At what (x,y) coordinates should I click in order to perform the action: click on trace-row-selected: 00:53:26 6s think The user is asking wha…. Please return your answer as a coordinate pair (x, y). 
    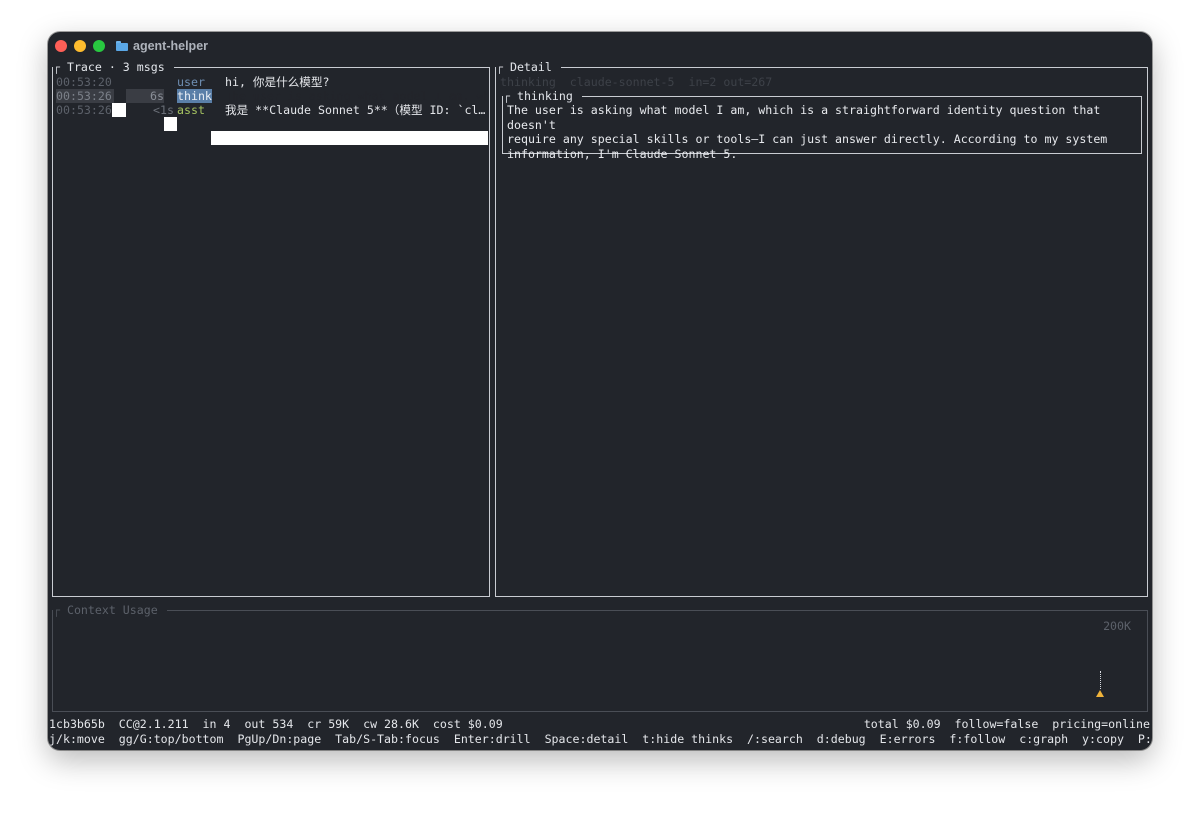
    Looking at the image, I should click on (272, 117).